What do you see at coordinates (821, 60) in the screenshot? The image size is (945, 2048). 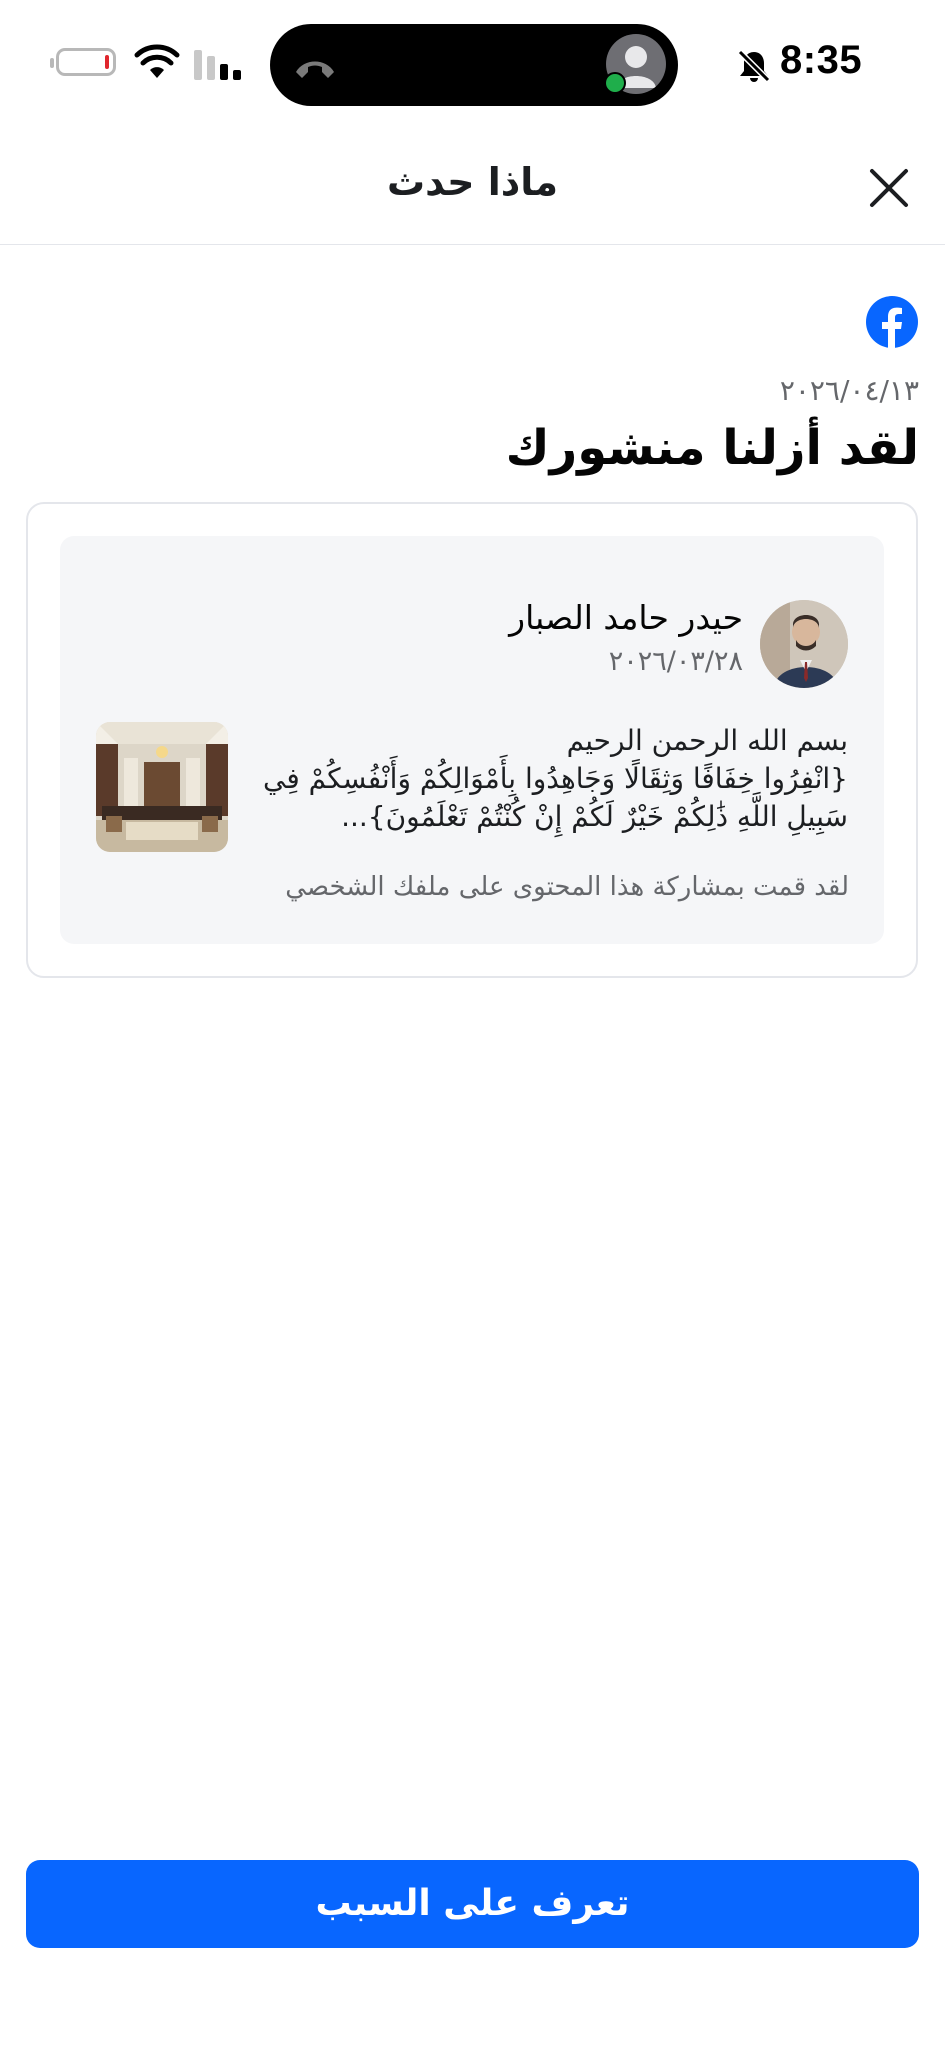 I see `status-time: 8:35` at bounding box center [821, 60].